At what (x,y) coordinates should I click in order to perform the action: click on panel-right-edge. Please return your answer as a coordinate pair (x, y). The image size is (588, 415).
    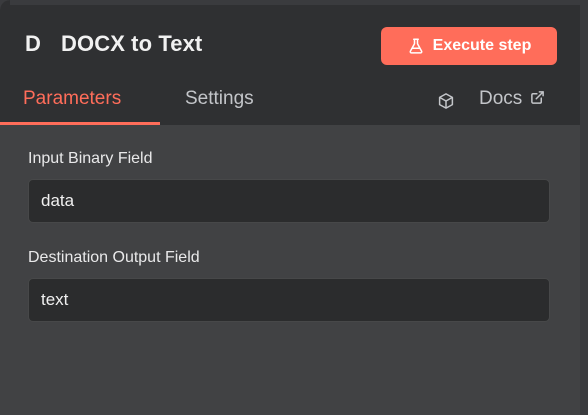
    Looking at the image, I should click on (584, 207).